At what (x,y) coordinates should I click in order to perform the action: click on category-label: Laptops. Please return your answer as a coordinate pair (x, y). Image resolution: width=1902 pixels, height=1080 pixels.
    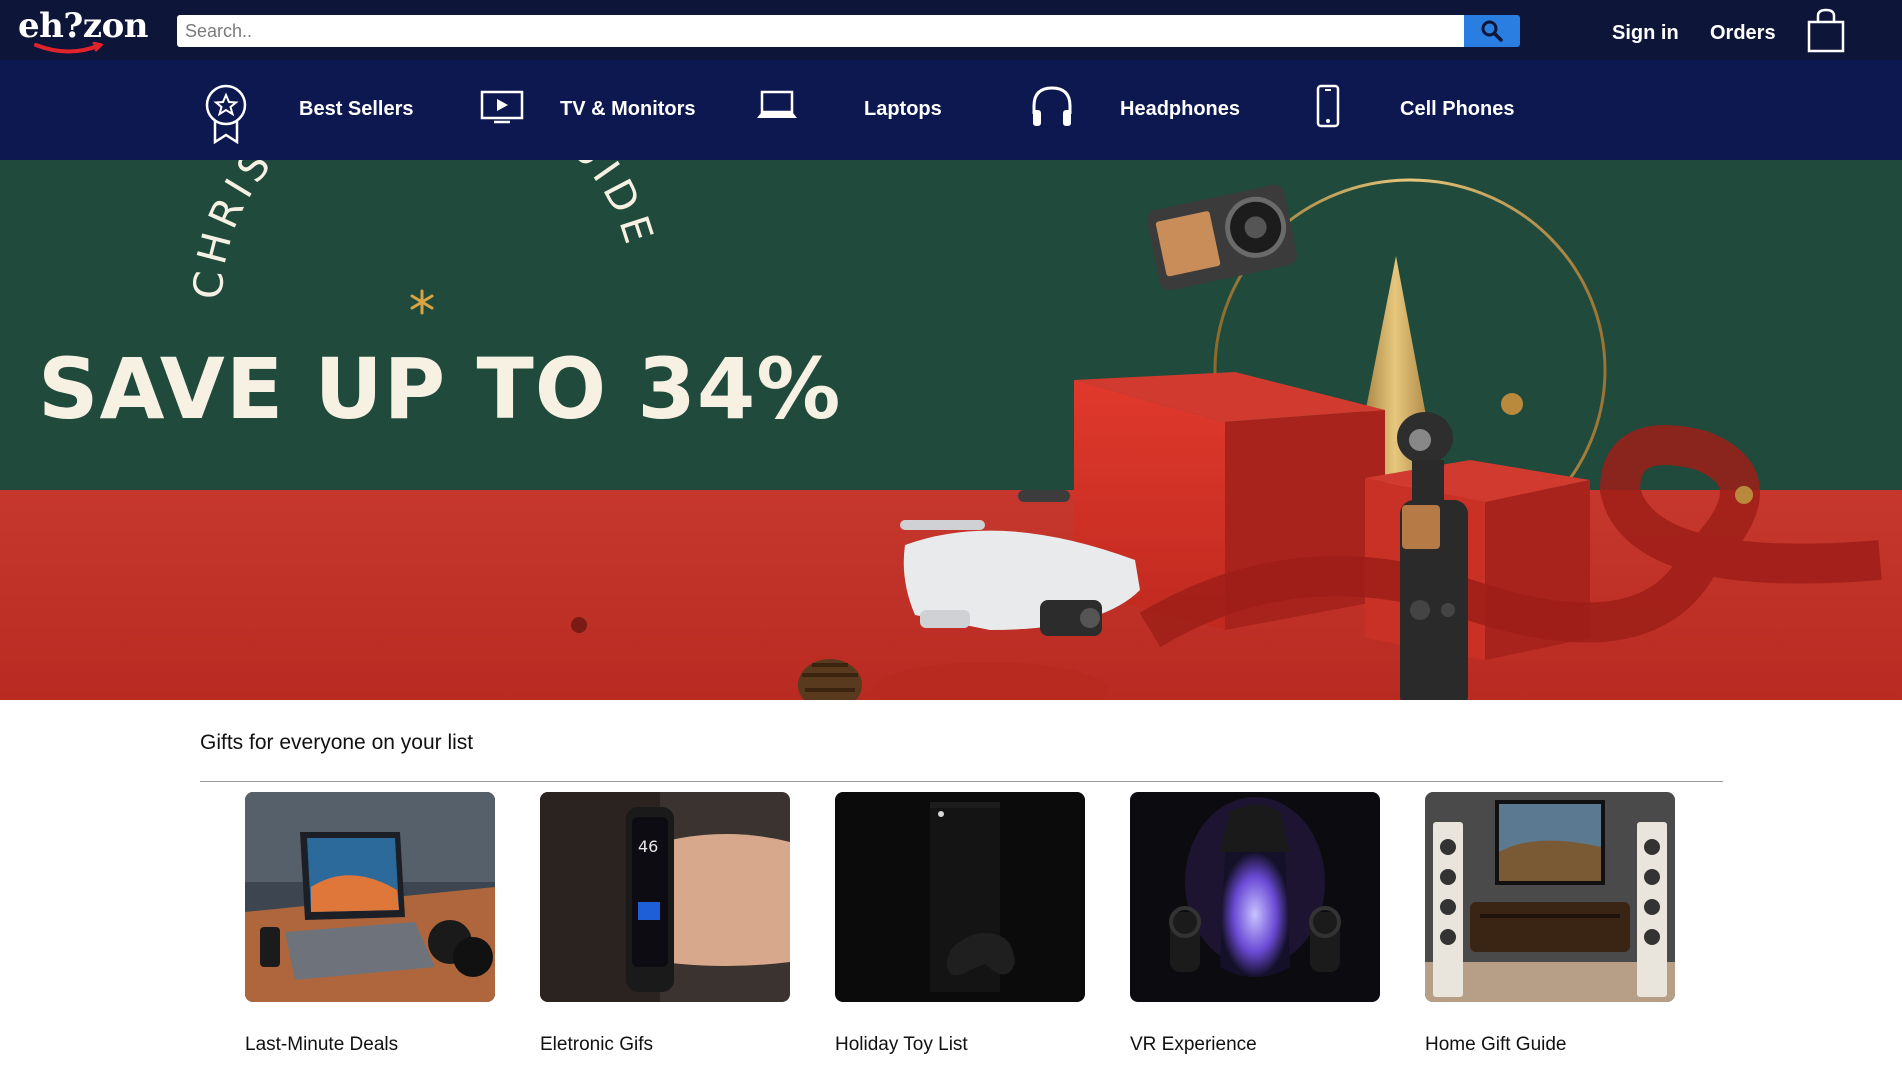
    Looking at the image, I should click on (903, 109).